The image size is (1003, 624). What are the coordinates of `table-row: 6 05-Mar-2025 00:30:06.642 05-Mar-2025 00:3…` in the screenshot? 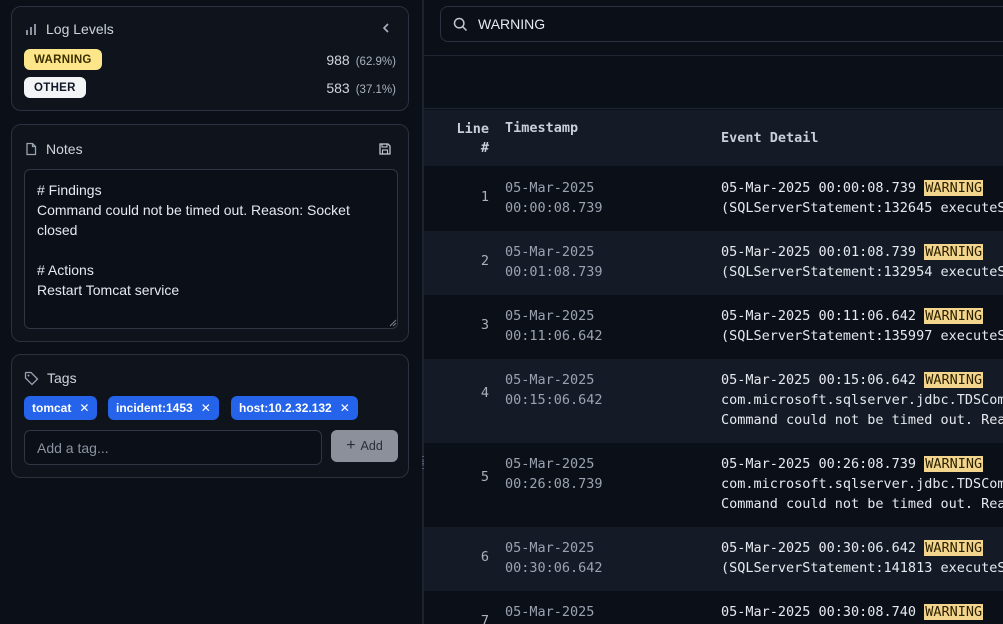 It's located at (713, 559).